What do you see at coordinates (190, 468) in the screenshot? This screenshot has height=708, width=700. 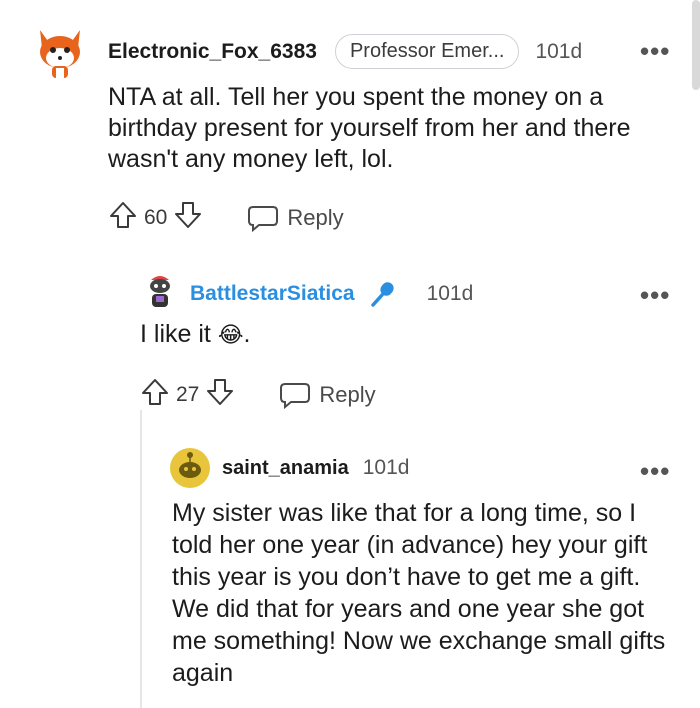 I see `yellow-snoo-avatar-icon` at bounding box center [190, 468].